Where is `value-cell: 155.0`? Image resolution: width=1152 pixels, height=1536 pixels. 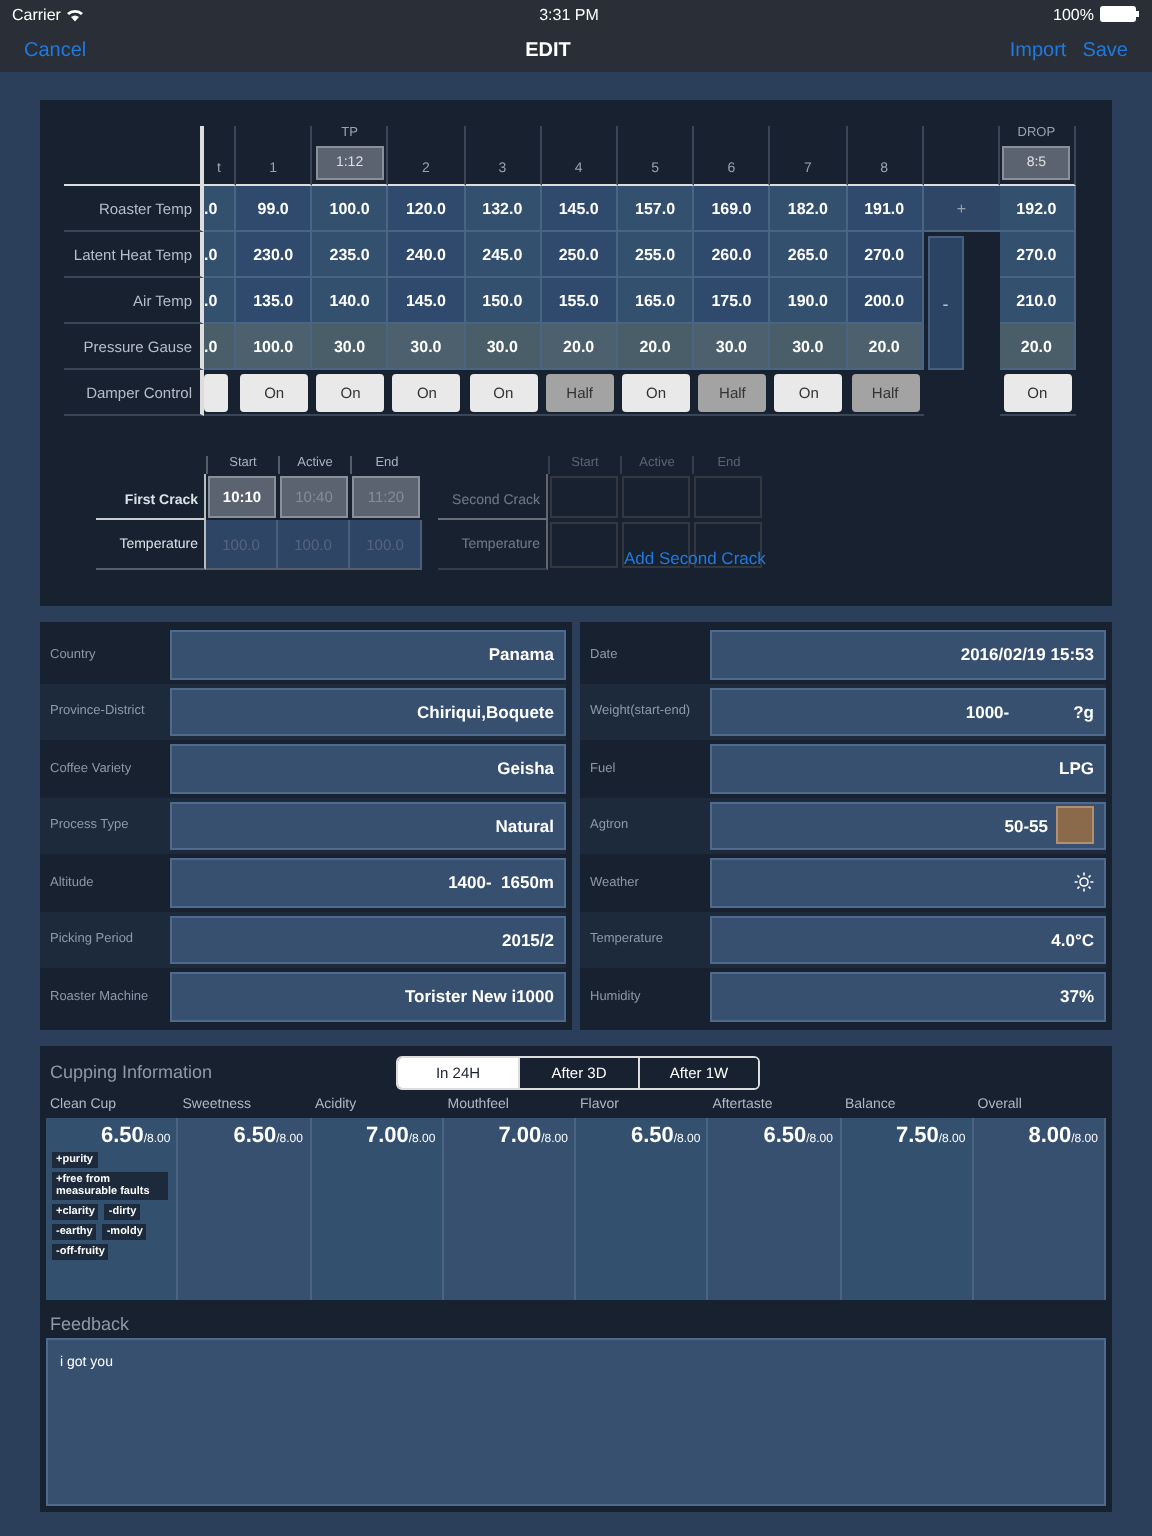 value-cell: 155.0 is located at coordinates (579, 301).